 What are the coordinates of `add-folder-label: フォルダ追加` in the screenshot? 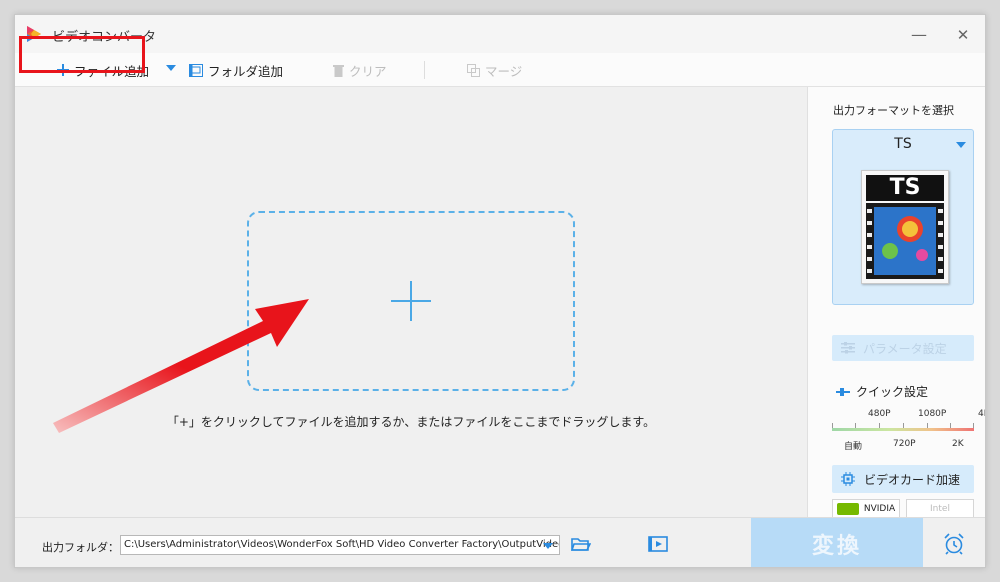 It's located at (246, 71).